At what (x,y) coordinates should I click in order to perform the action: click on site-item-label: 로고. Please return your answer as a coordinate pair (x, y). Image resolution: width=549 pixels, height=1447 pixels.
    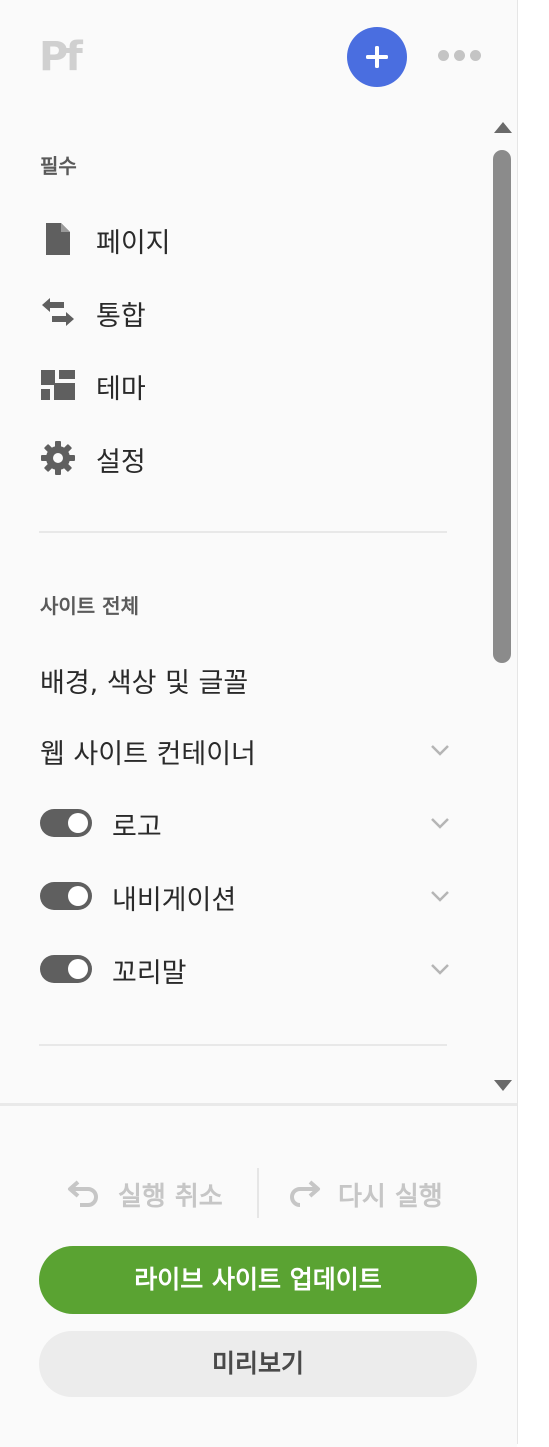
    Looking at the image, I should click on (137, 827).